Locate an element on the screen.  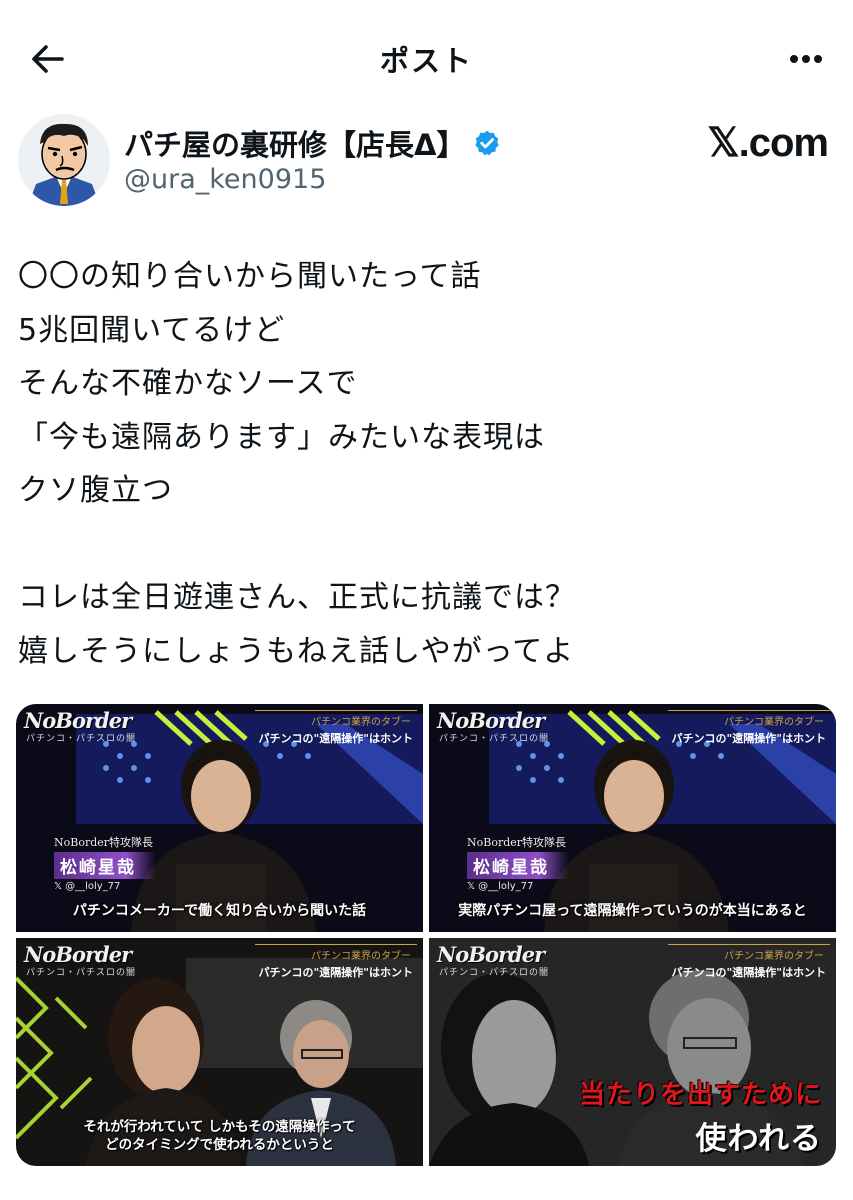
subtitle-caption: それが行われていて しかもその遠隔操作って どのタイミングで使われるかというと is located at coordinates (219, 1136).